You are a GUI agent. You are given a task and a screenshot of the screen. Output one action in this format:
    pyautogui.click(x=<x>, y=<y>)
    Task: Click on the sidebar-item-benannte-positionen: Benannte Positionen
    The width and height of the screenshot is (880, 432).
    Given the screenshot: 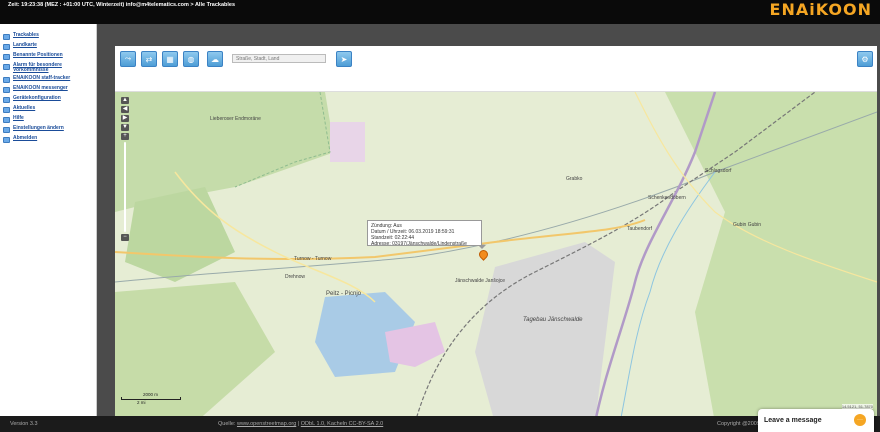 What is the action you would take?
    pyautogui.click(x=48, y=57)
    